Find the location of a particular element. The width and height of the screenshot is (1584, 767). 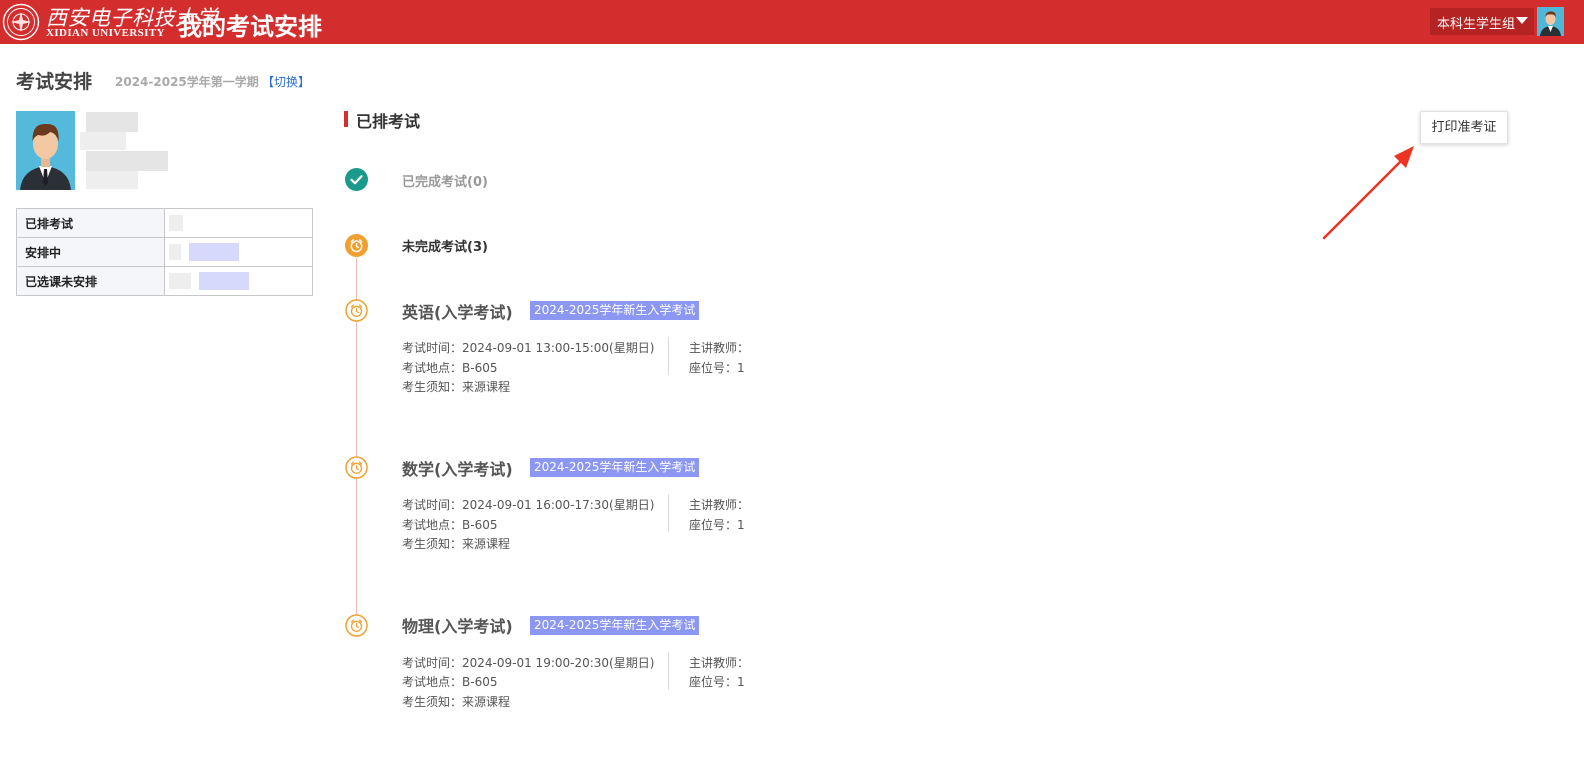

top-header: 西安电子科技大学 XIDIAN UNIVERSITY 我的考试安排 本科生学生组 is located at coordinates (792, 22).